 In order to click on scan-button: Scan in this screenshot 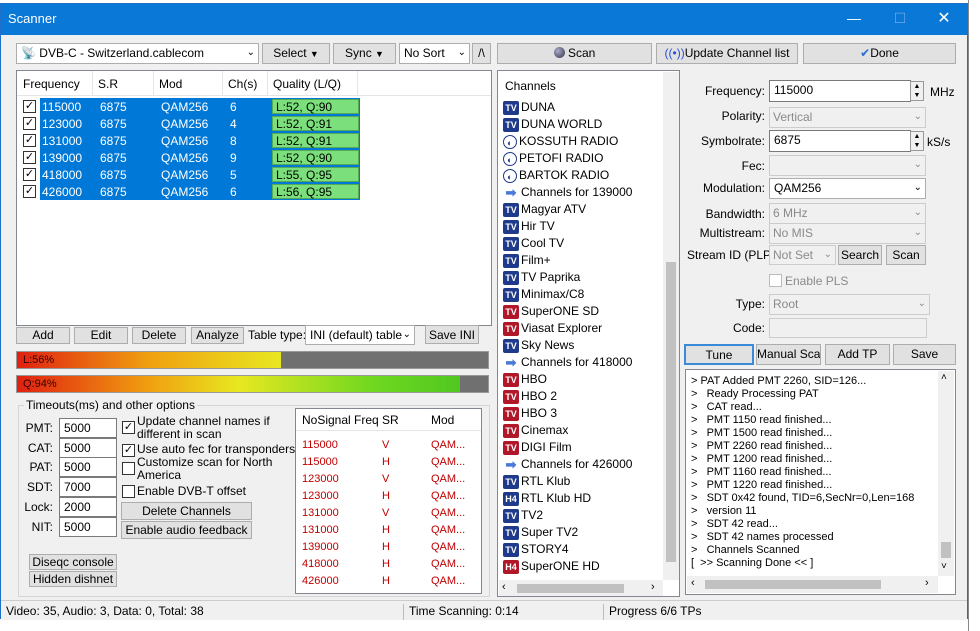, I will do `click(574, 53)`.